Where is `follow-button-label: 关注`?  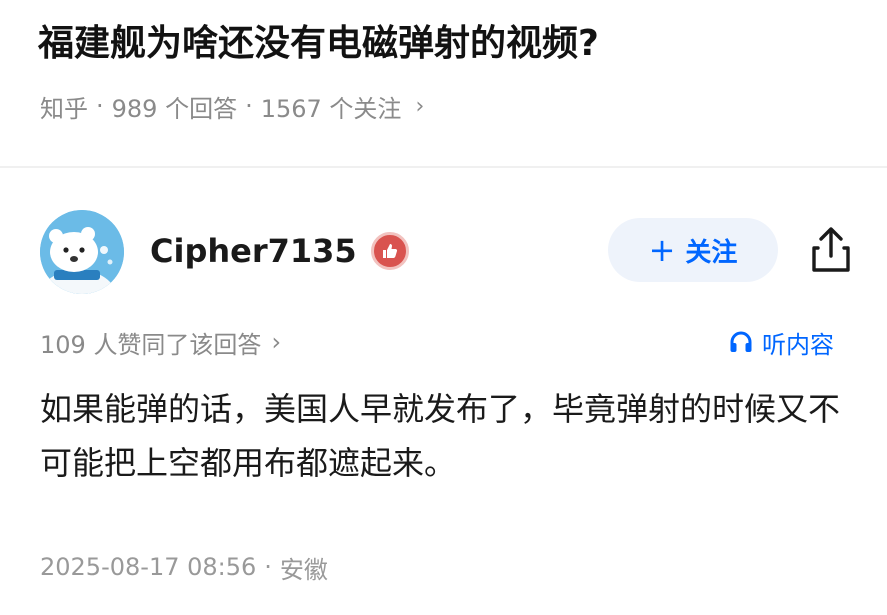
follow-button-label: 关注 is located at coordinates (711, 252).